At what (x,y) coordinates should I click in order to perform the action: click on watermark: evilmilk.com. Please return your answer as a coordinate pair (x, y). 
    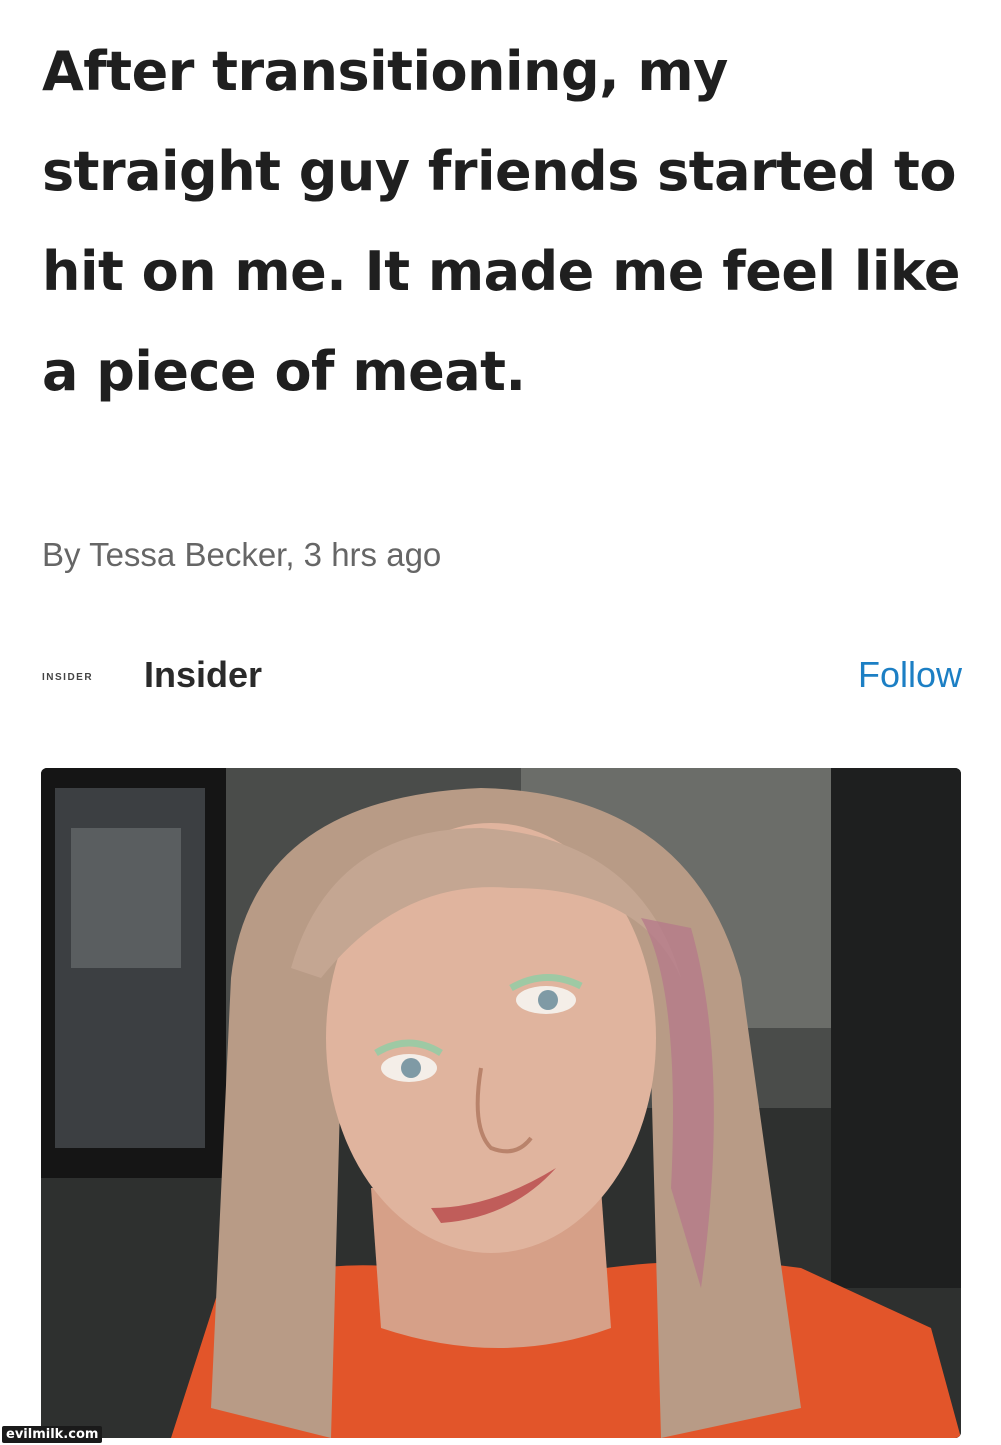
    Looking at the image, I should click on (52, 1434).